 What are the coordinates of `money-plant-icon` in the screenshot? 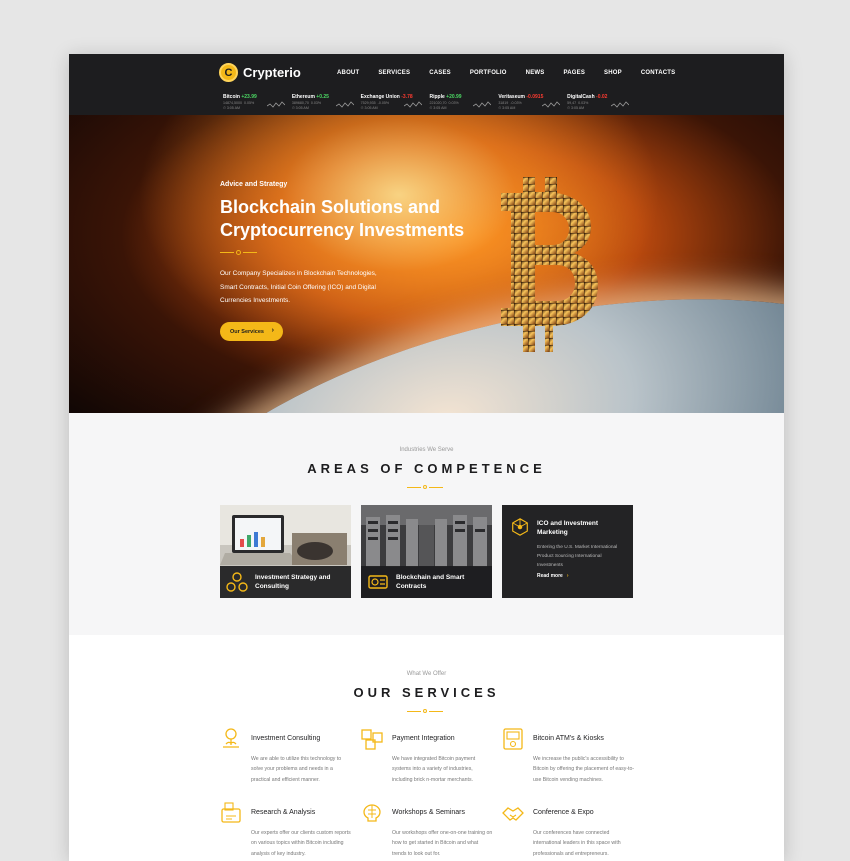 It's located at (231, 738).